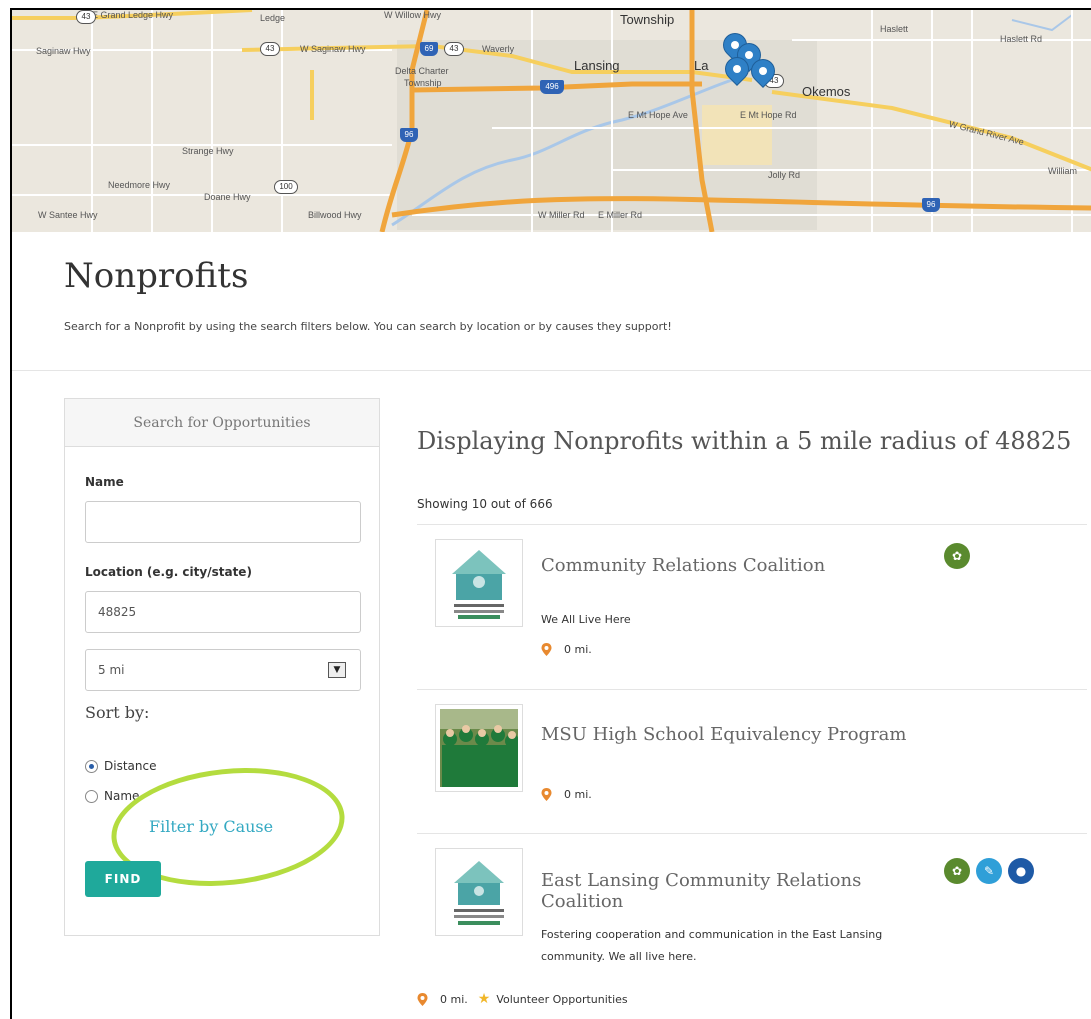  Describe the element at coordinates (484, 999) in the screenshot. I see `star-icon: ★` at that location.